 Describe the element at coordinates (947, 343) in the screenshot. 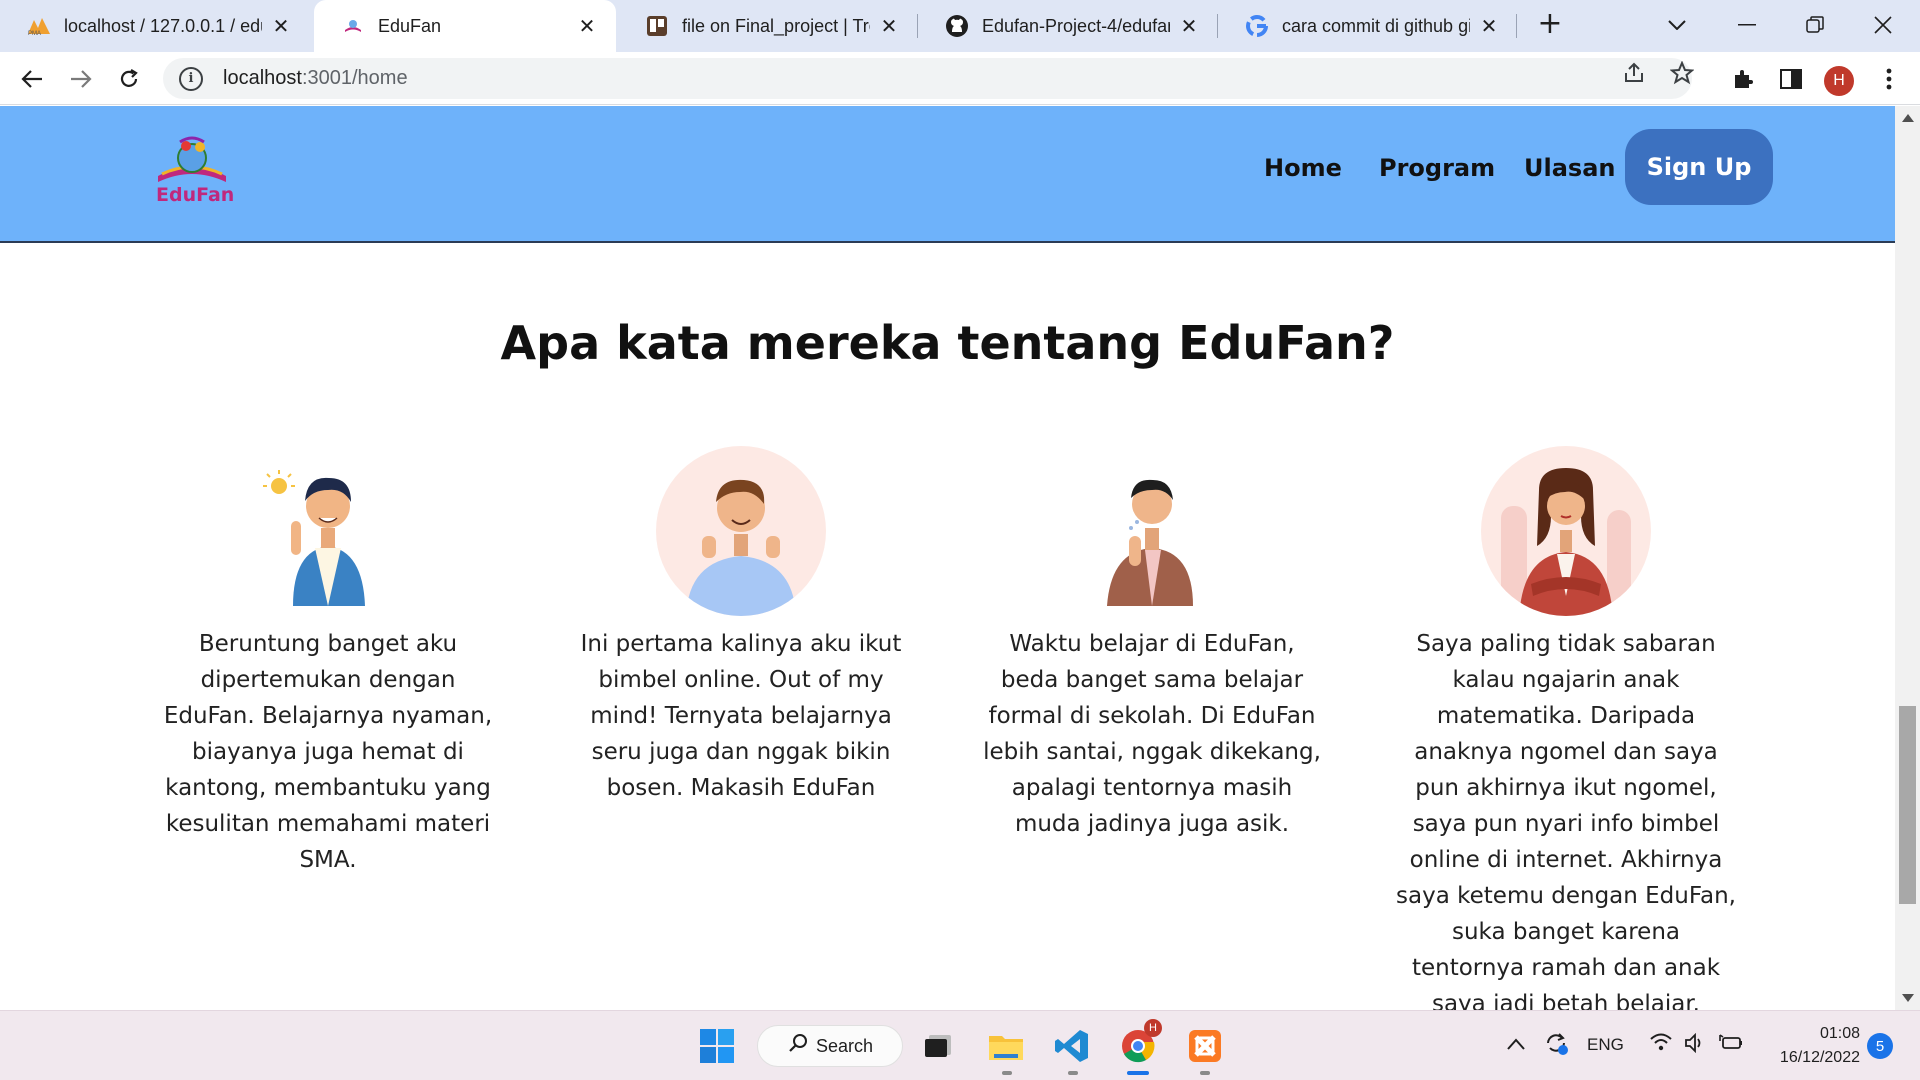

I see `reviews-title: Apa kata mereka tentang EduFan?` at that location.